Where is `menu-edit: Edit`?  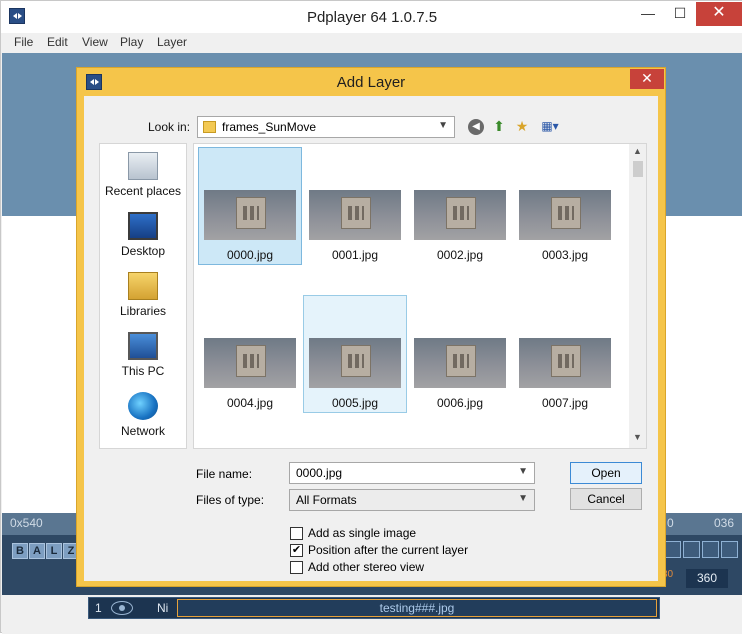
menu-edit: Edit is located at coordinates (57, 42).